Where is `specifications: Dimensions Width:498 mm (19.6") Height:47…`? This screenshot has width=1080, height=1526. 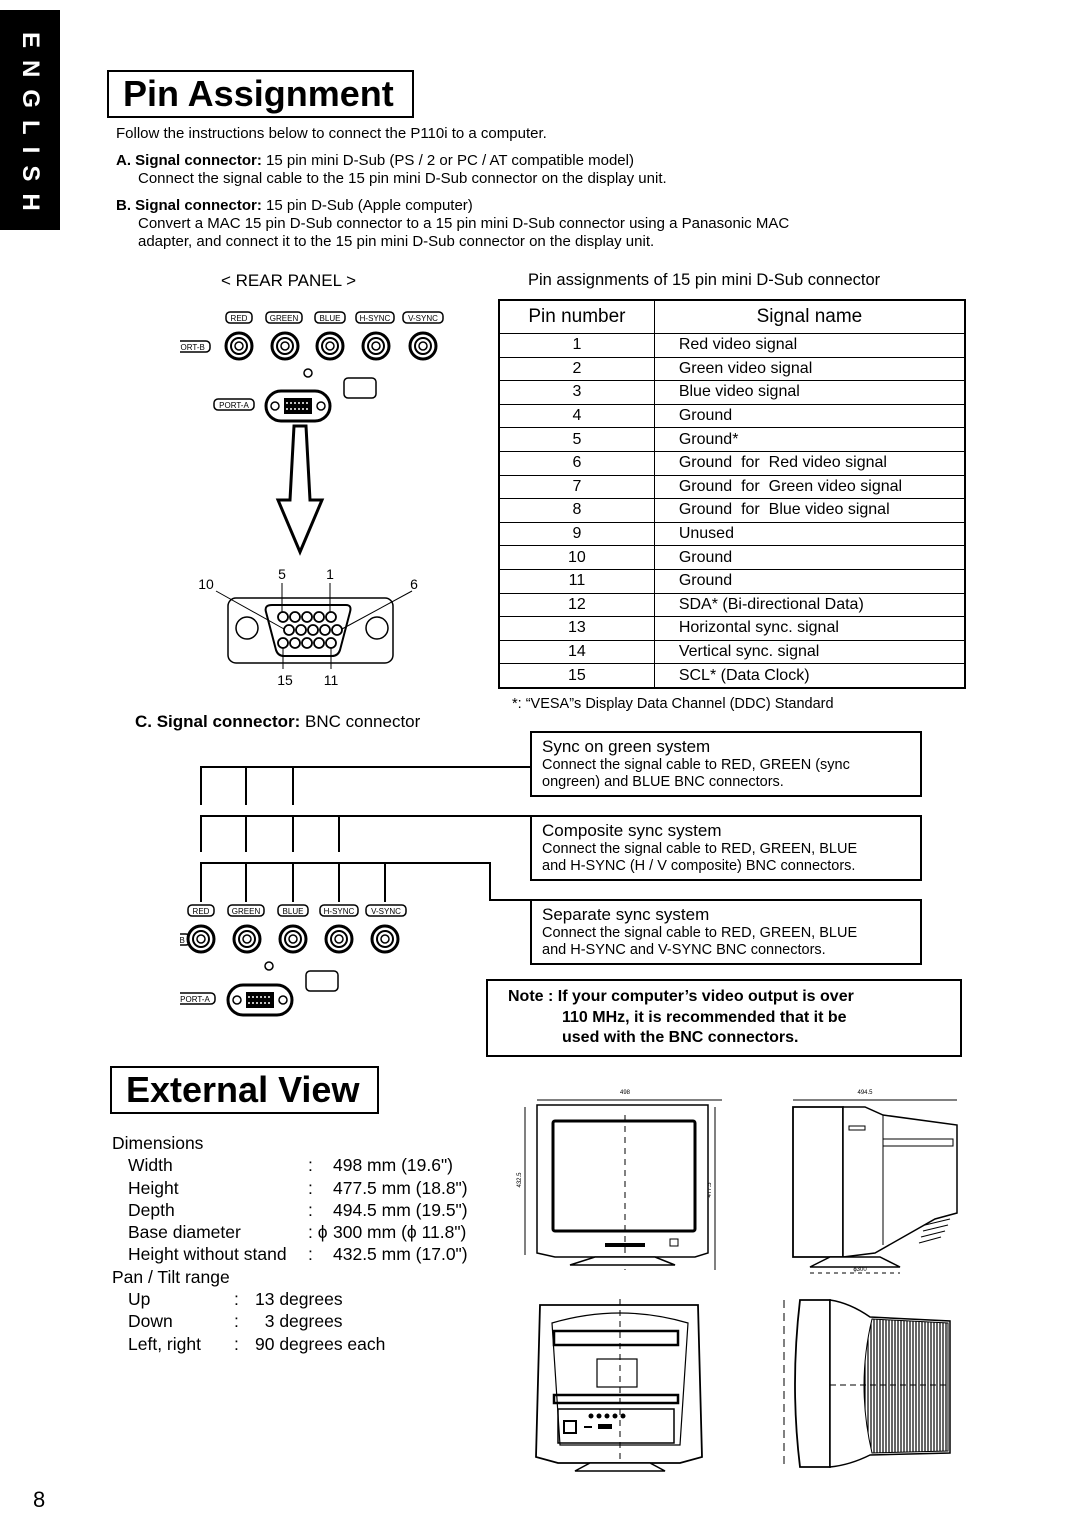
specifications: Dimensions Width:498 mm (19.6") Height:47… is located at coordinates (302, 1243).